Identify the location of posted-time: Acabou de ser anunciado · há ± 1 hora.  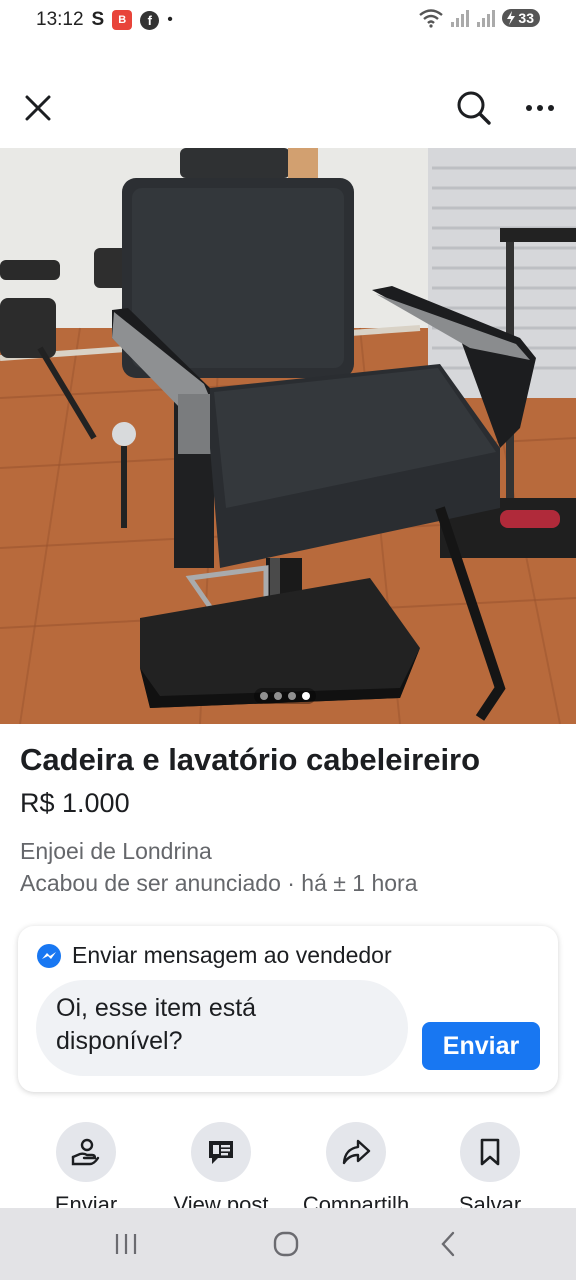
(219, 883).